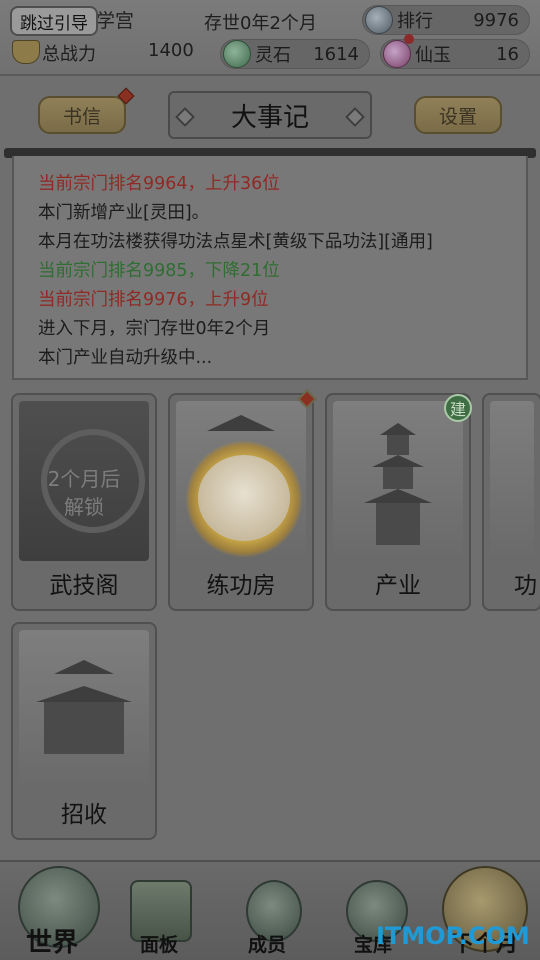 This screenshot has width=540, height=960. I want to click on building-card-industry: 产业, so click(398, 502).